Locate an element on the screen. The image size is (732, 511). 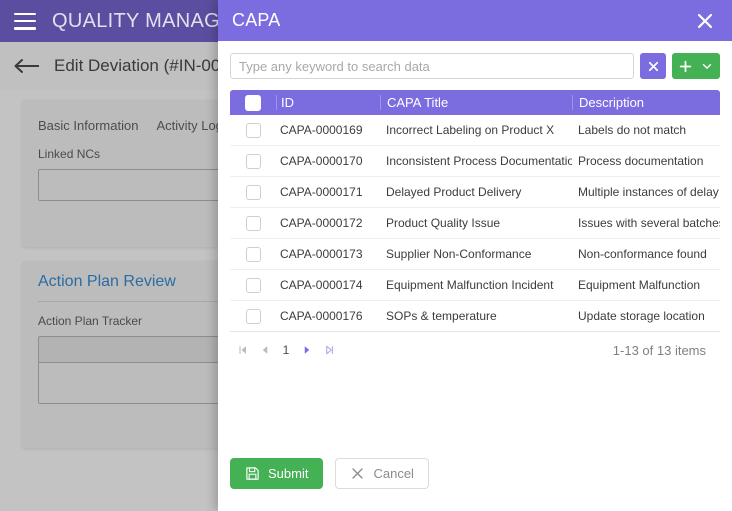
cell-description: Process documentation is located at coordinates (641, 161).